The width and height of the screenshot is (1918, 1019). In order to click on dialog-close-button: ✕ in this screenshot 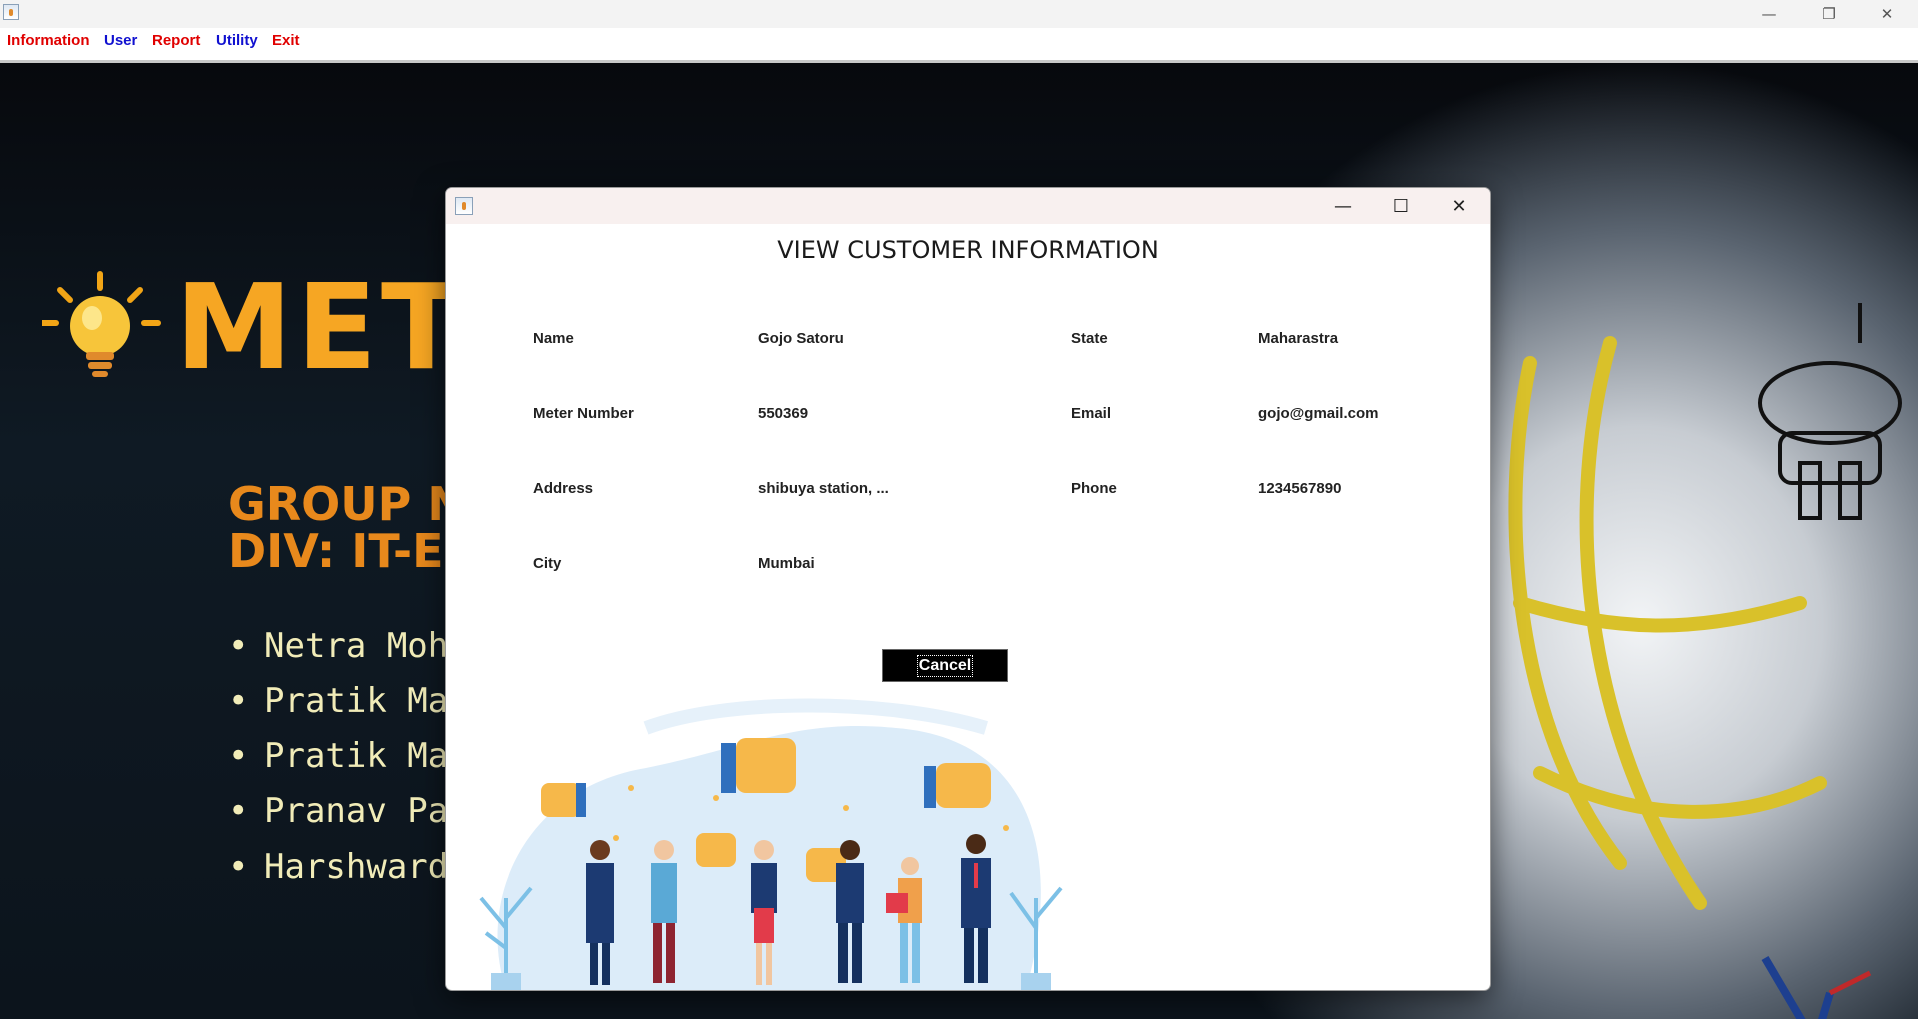, I will do `click(1459, 206)`.